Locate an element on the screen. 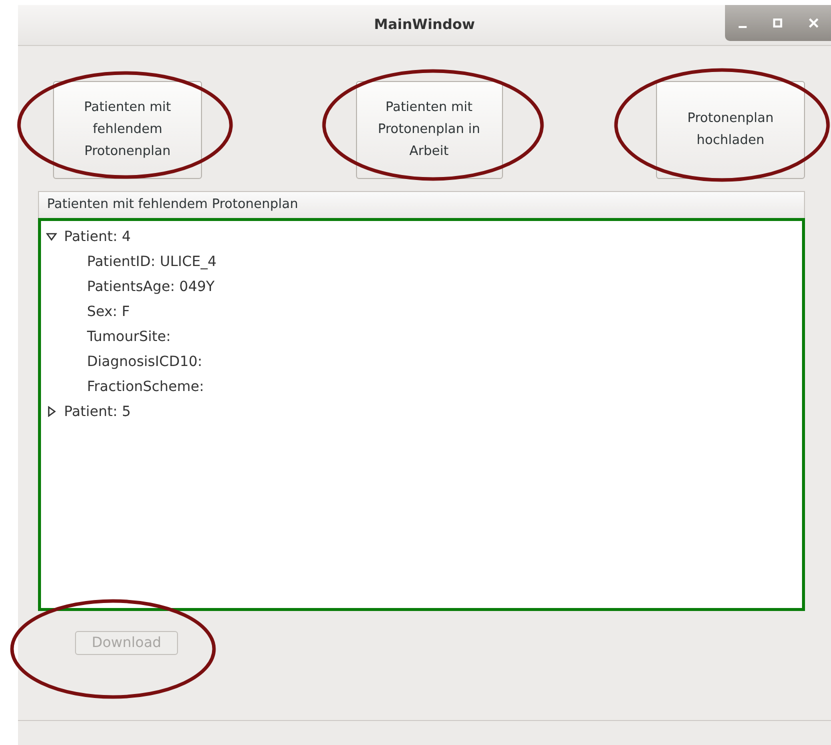  tree-item: PatientID: ULICE_4 is located at coordinates (152, 262).